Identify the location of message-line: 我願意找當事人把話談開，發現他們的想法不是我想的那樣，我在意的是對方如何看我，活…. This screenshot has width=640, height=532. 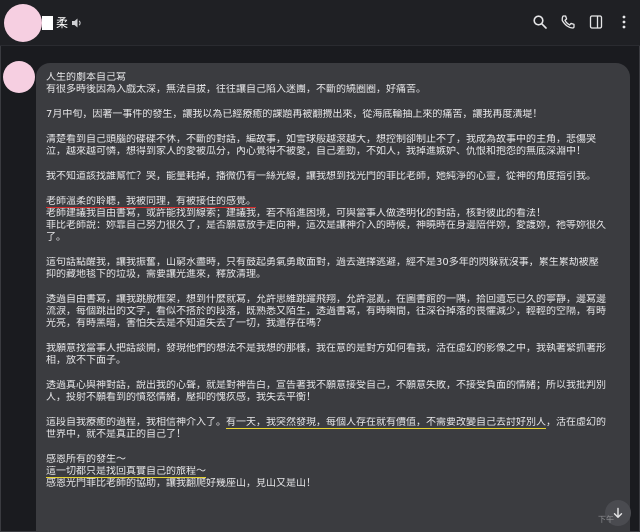
(326, 348).